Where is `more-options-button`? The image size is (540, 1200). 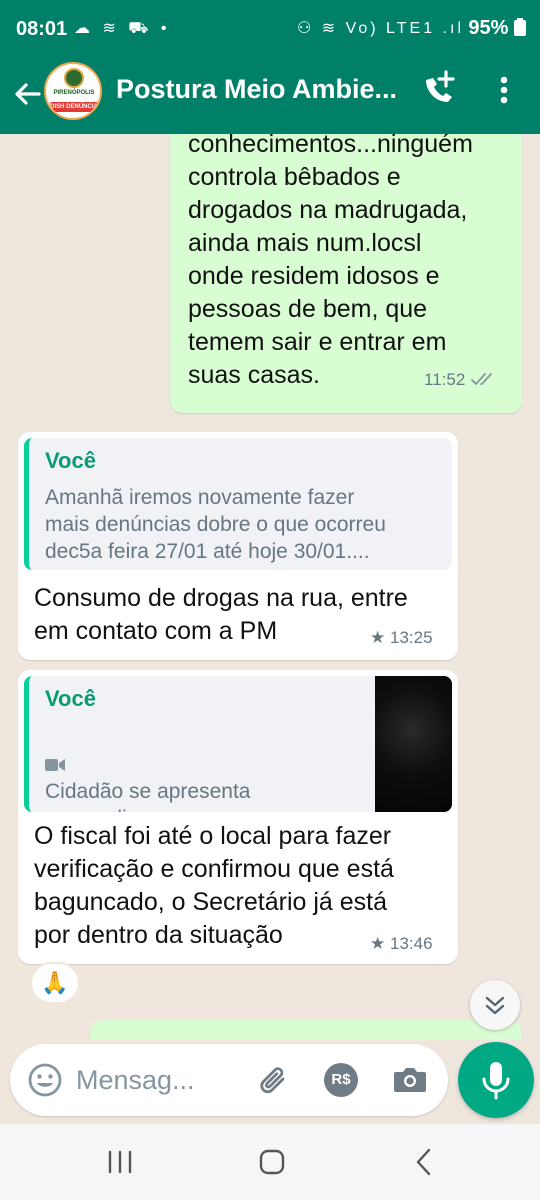 more-options-button is located at coordinates (504, 90).